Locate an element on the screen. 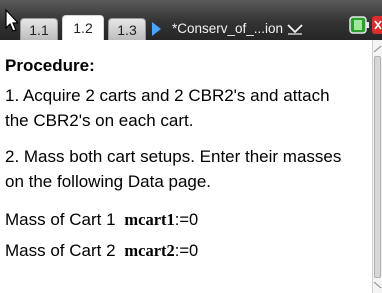 The height and width of the screenshot is (293, 382). chevron-down-icon is located at coordinates (295, 29).